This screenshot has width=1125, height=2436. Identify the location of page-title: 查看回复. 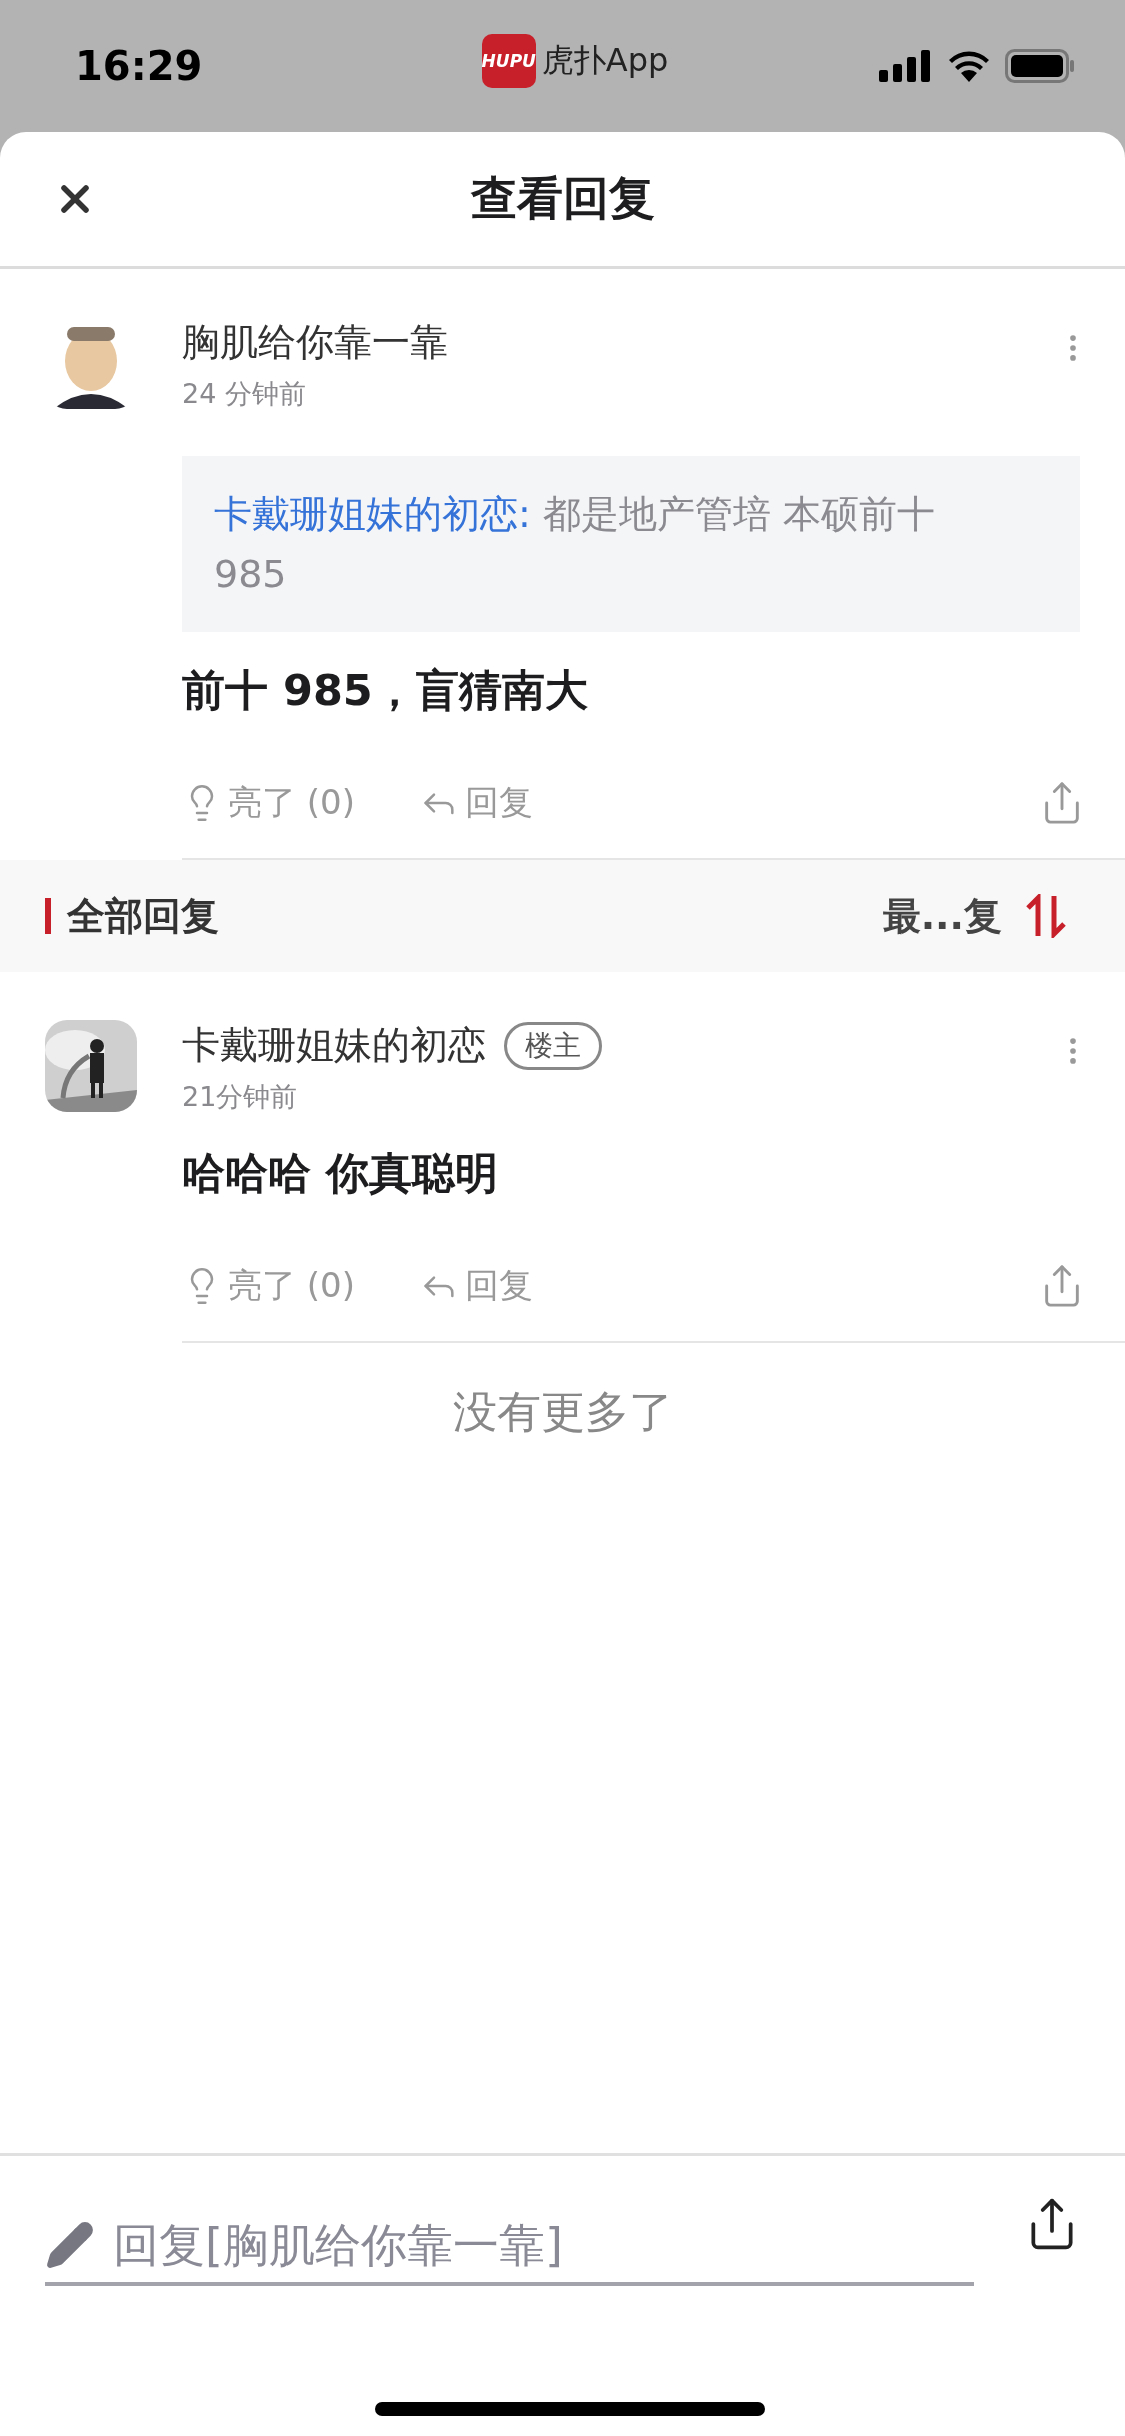
(562, 198).